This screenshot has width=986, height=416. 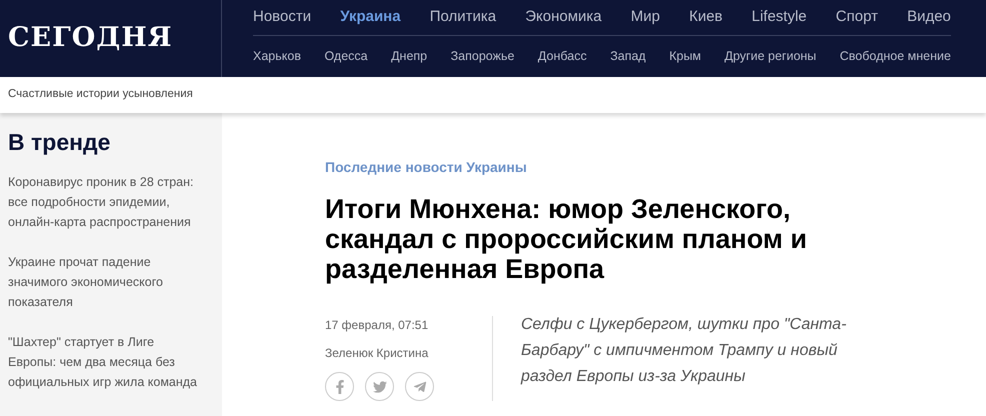 I want to click on author-link: Зеленюк Кристина, so click(x=408, y=353).